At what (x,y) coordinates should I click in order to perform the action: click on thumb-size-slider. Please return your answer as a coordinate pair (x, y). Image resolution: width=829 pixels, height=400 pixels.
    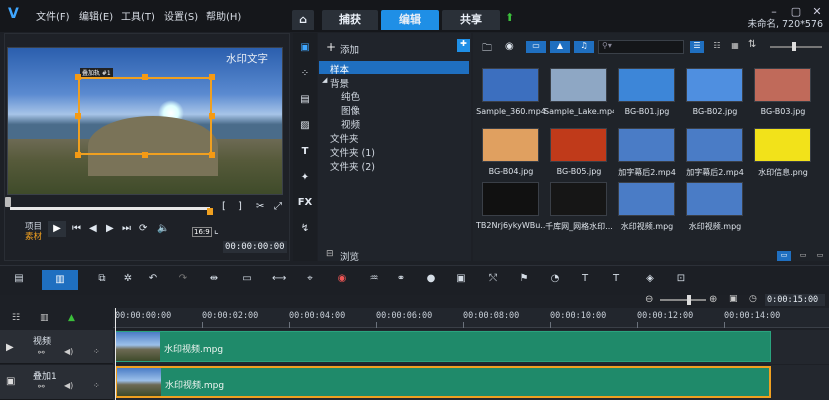
    Looking at the image, I should click on (796, 47).